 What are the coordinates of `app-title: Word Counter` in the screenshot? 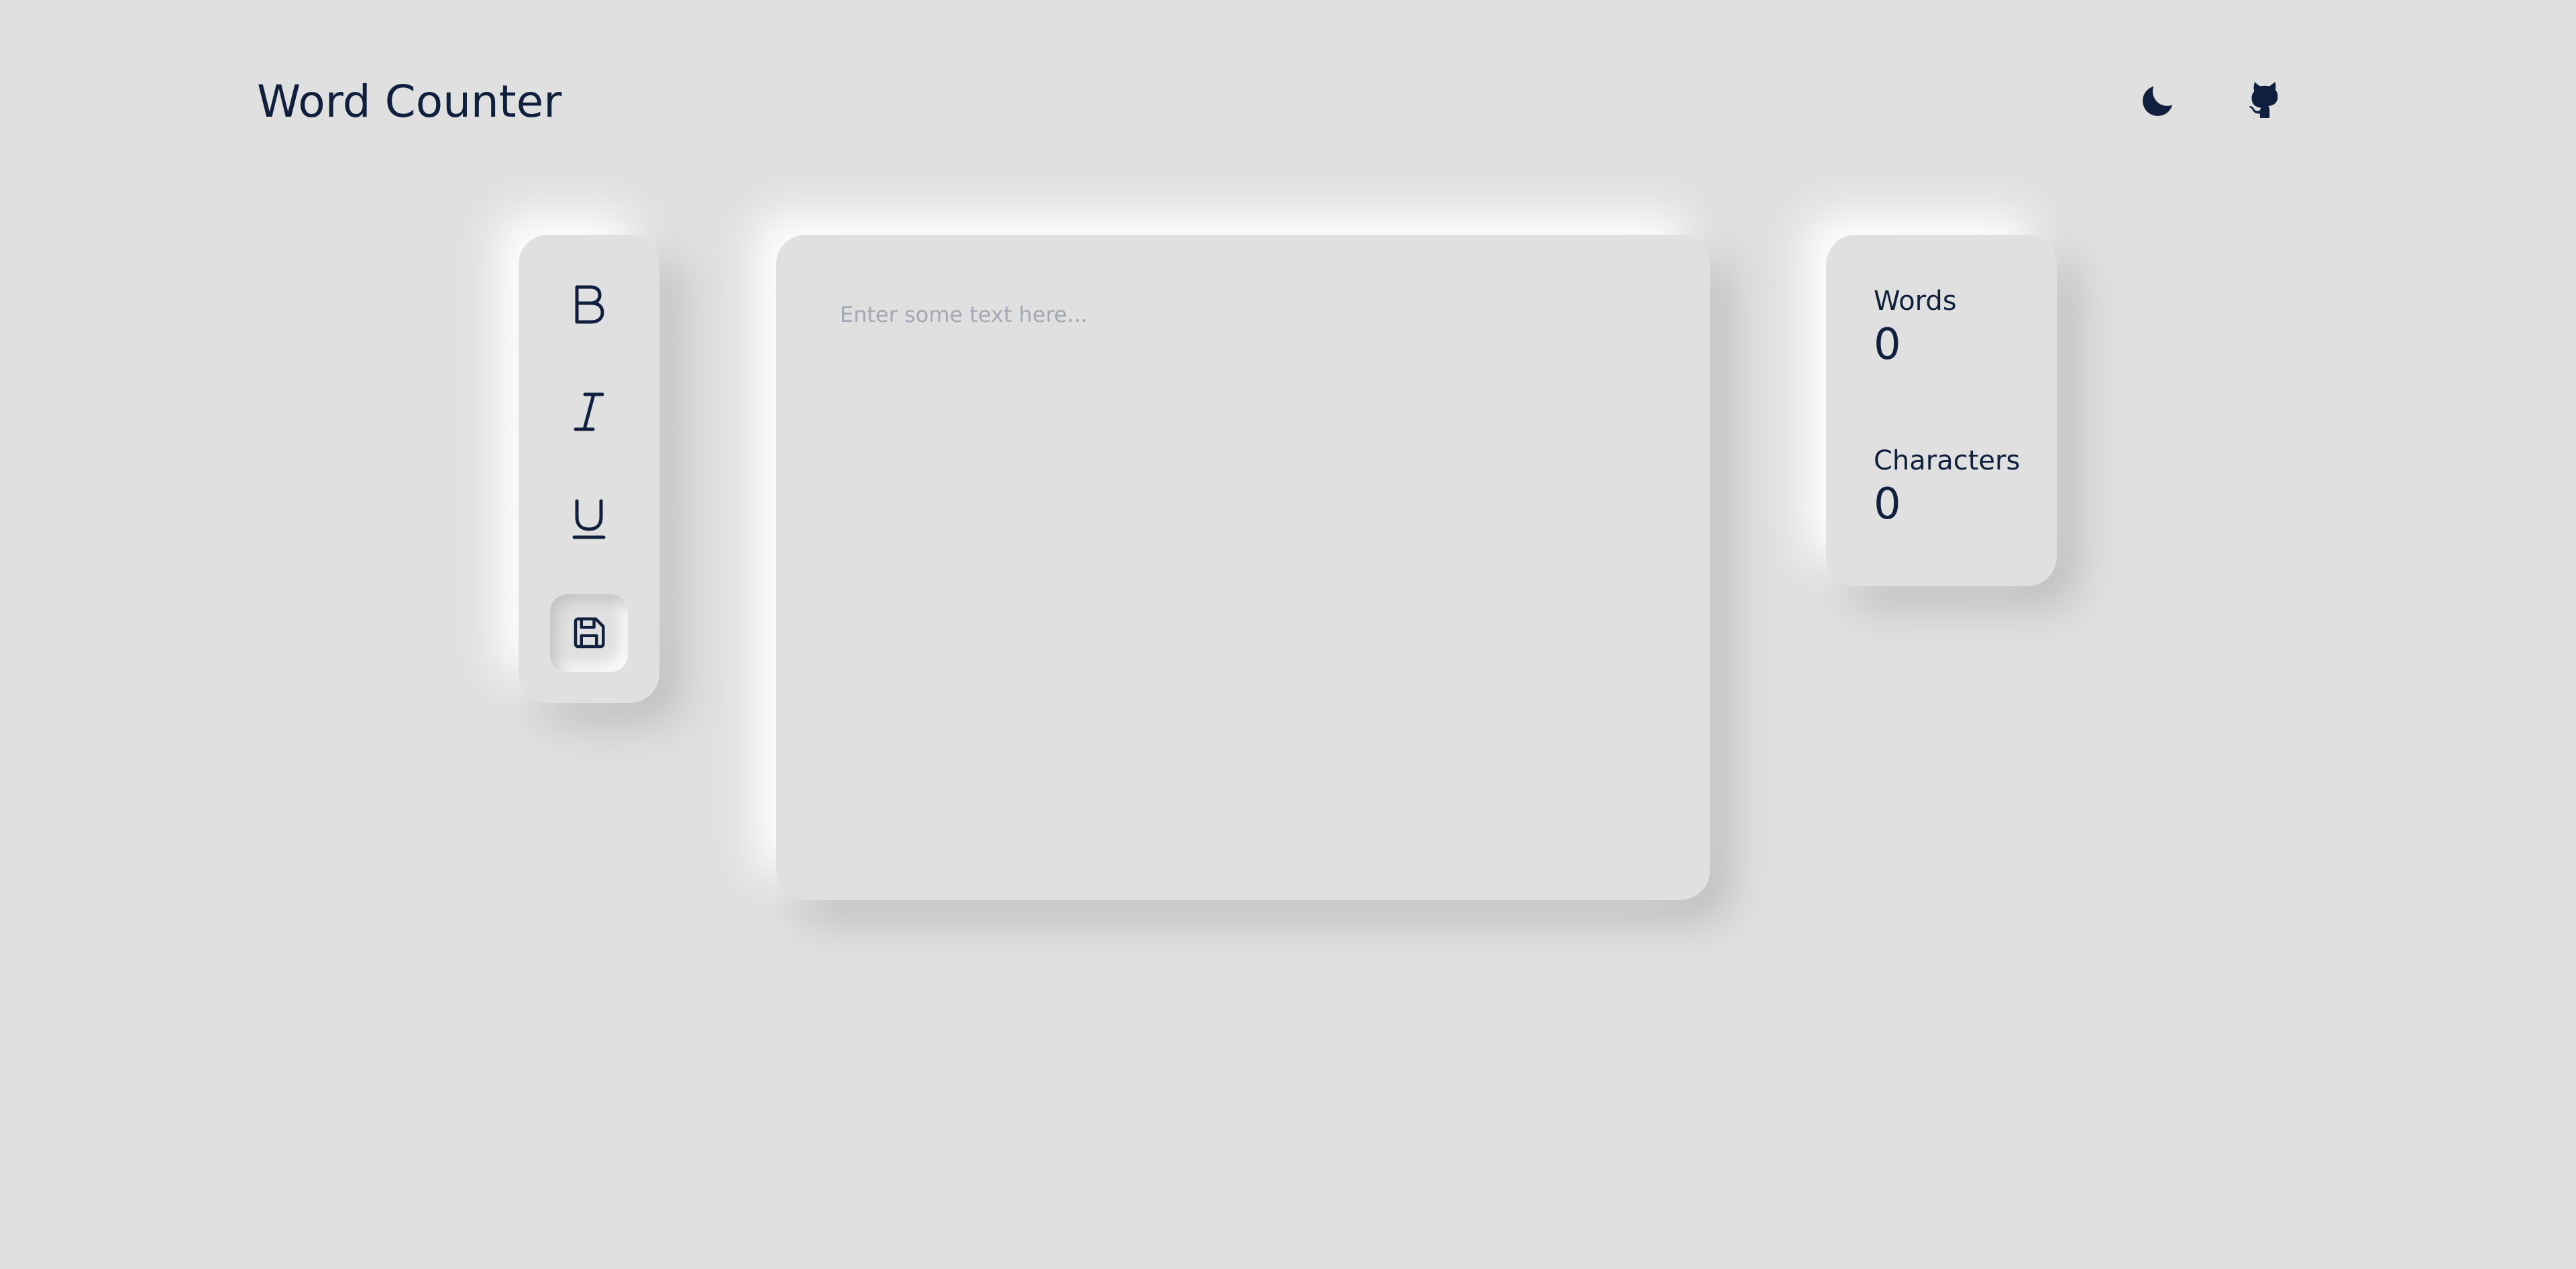 It's located at (409, 101).